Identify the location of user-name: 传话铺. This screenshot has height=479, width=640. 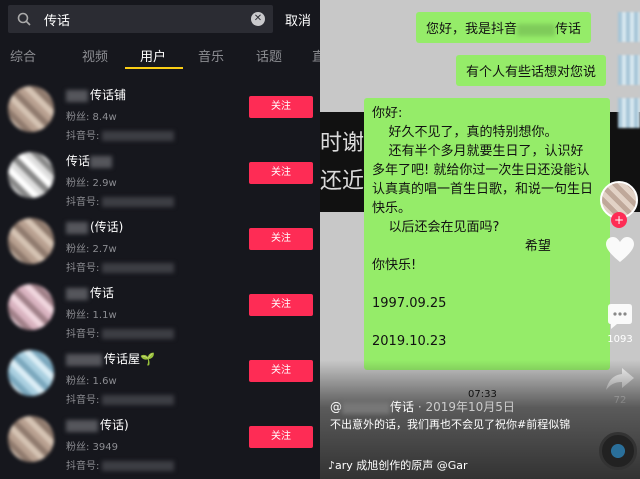
(96, 94).